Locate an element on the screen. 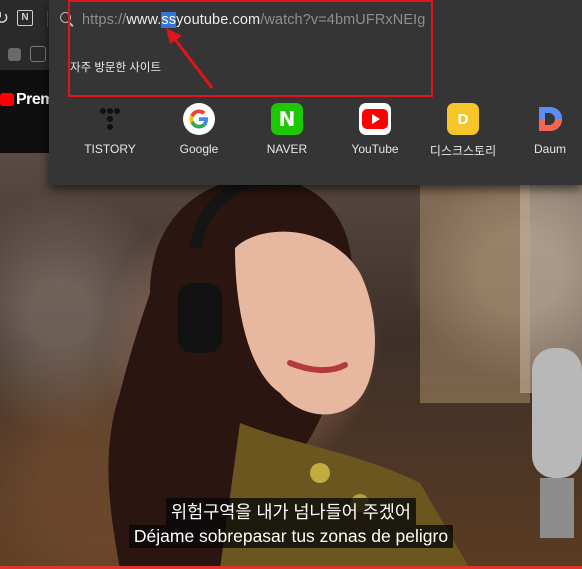 The height and width of the screenshot is (569, 582). shortcut-label: TISTORY is located at coordinates (110, 149).